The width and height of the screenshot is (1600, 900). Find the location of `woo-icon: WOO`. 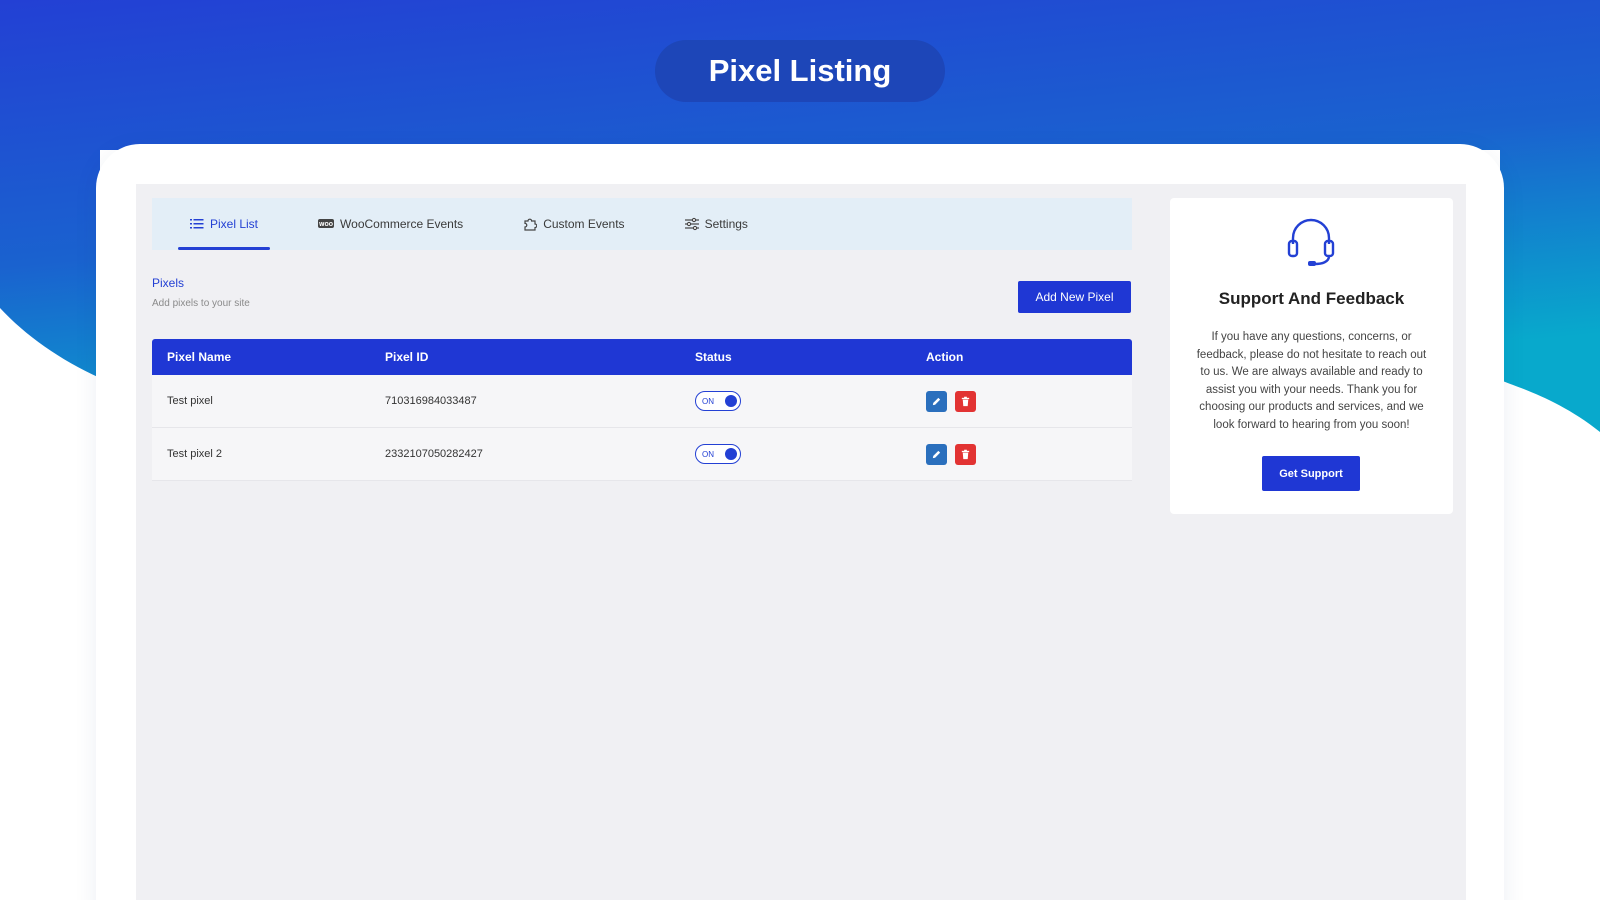

woo-icon: WOO is located at coordinates (326, 223).